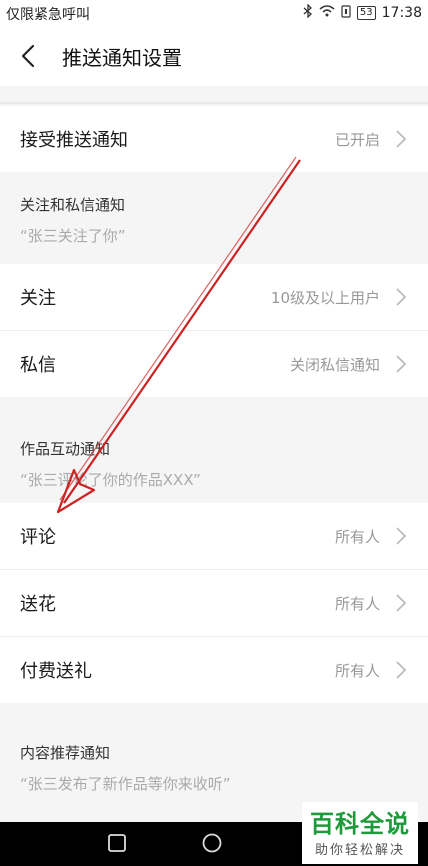 The image size is (428, 866). What do you see at coordinates (74, 140) in the screenshot?
I see `row-label: 接受推送通知` at bounding box center [74, 140].